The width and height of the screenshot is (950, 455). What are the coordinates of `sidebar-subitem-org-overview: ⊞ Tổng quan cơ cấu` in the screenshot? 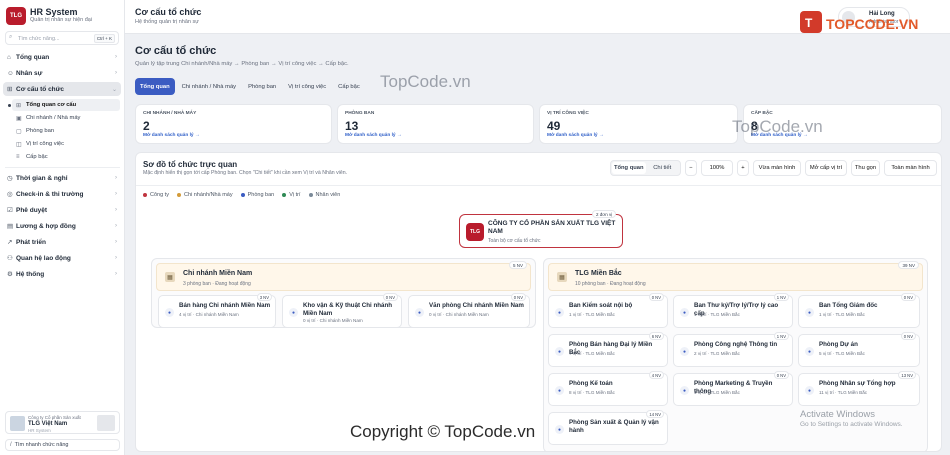 It's located at (66, 105).